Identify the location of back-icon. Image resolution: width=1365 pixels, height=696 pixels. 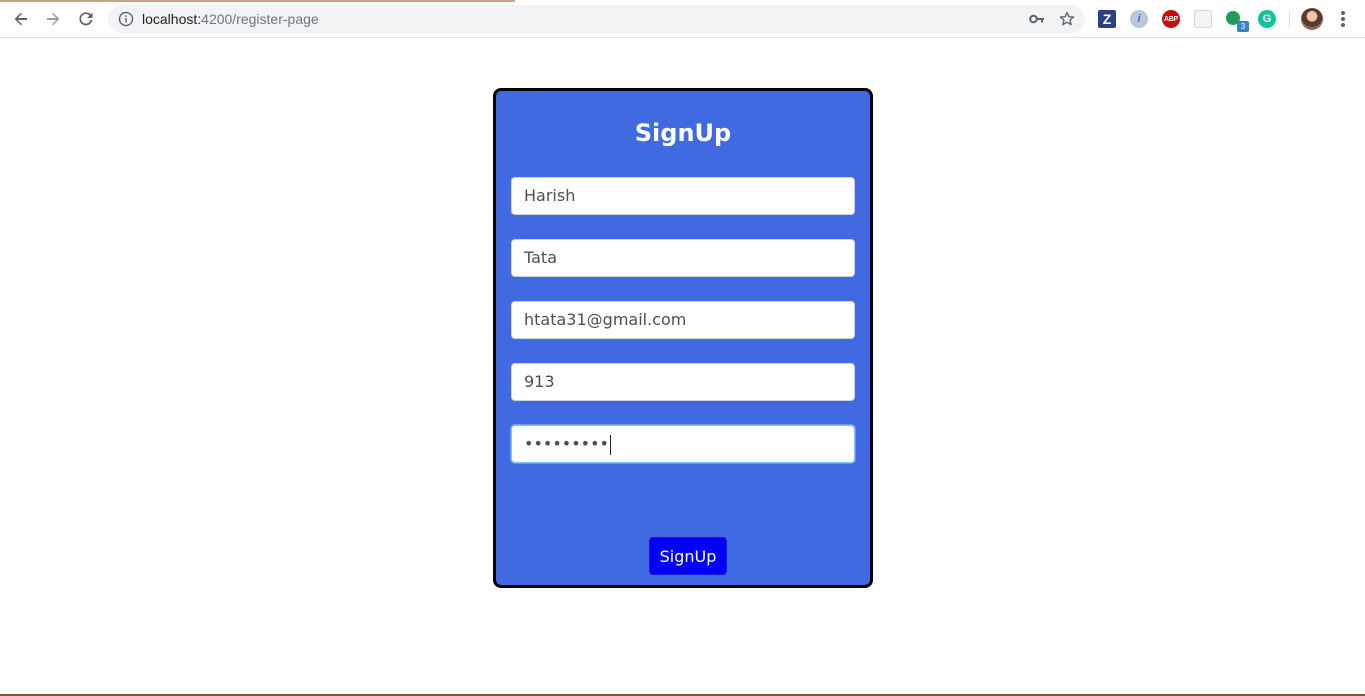
(20, 19).